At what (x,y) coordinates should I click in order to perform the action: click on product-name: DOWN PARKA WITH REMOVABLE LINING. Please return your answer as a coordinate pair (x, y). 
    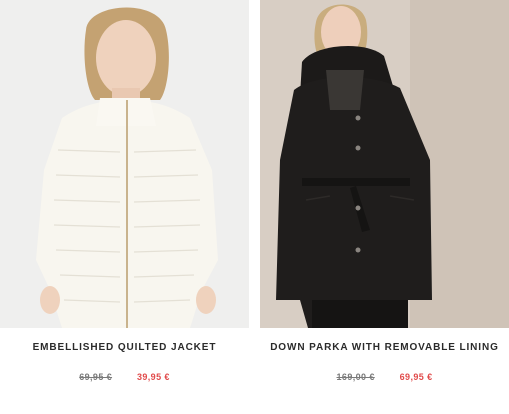
    Looking at the image, I should click on (384, 347).